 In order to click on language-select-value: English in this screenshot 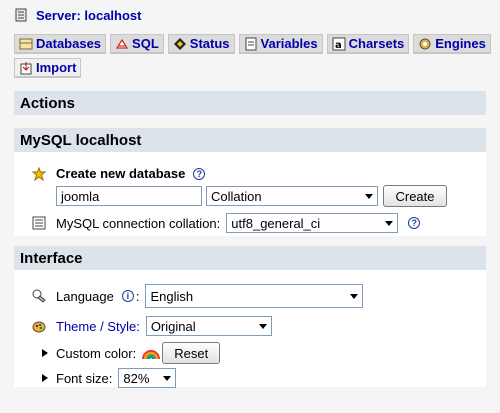, I will do `click(172, 296)`.